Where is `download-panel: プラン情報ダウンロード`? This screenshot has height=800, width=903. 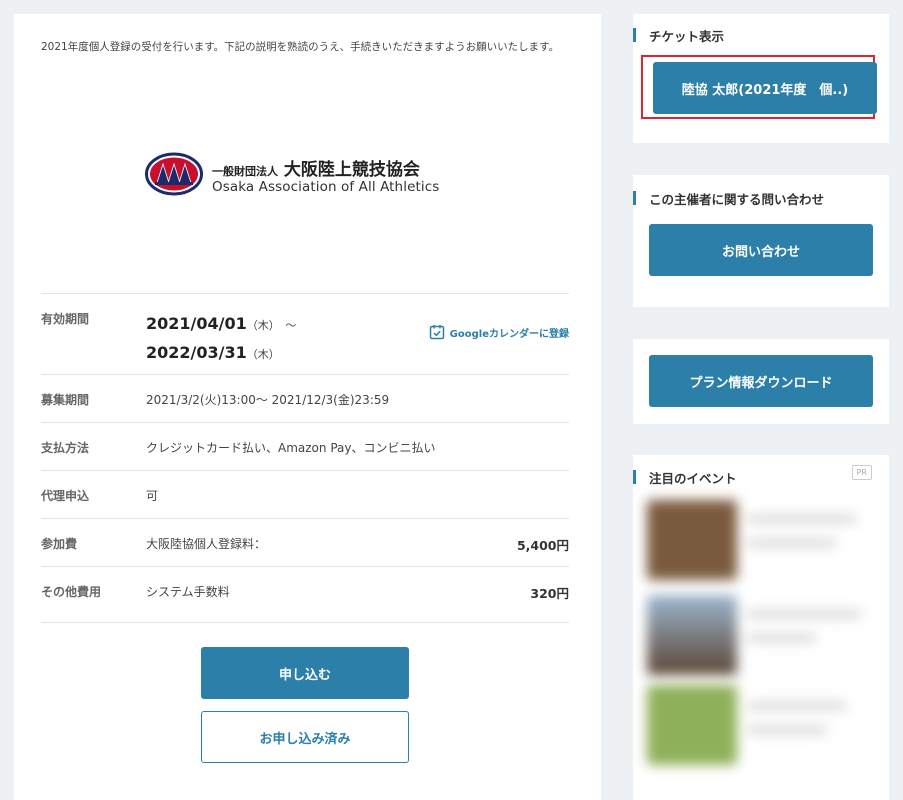
download-panel: プラン情報ダウンロード is located at coordinates (761, 381).